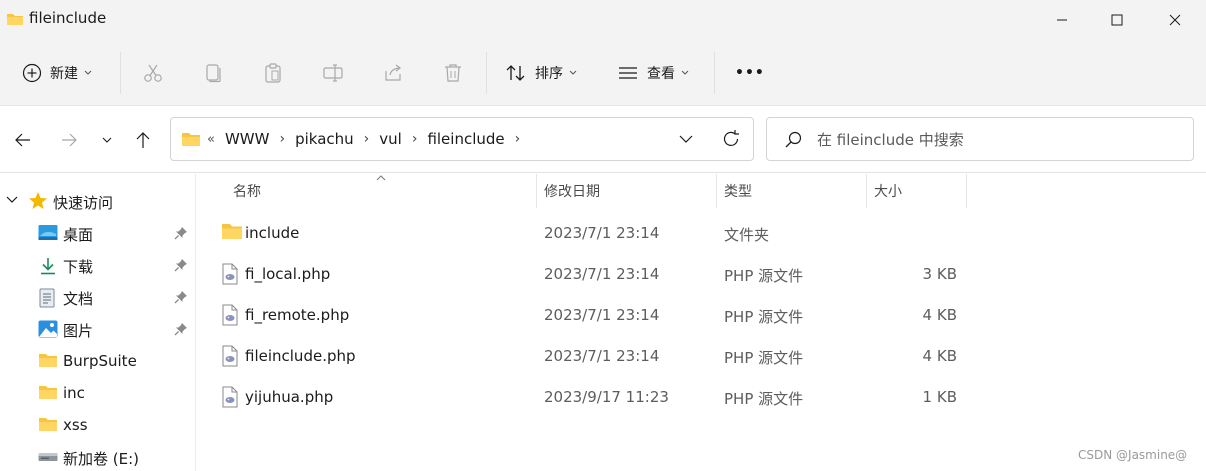  I want to click on sort-button: 排序, so click(541, 73).